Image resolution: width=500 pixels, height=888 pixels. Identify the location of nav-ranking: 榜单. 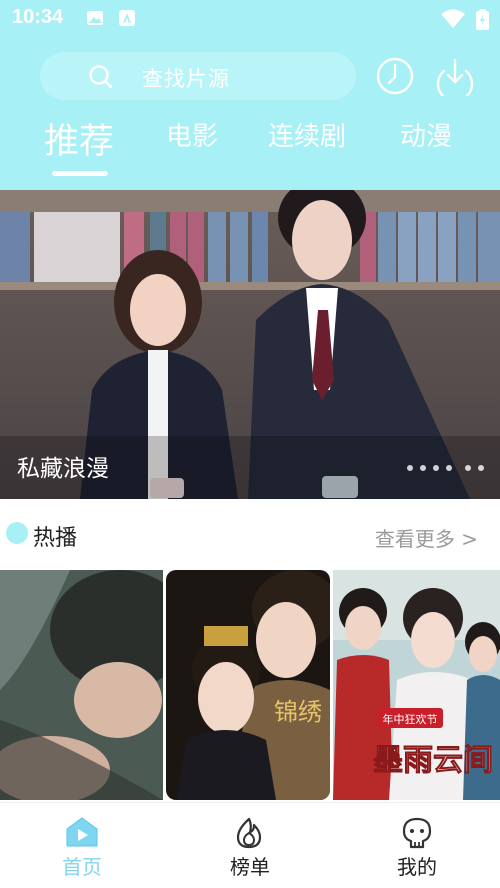
(250, 845).